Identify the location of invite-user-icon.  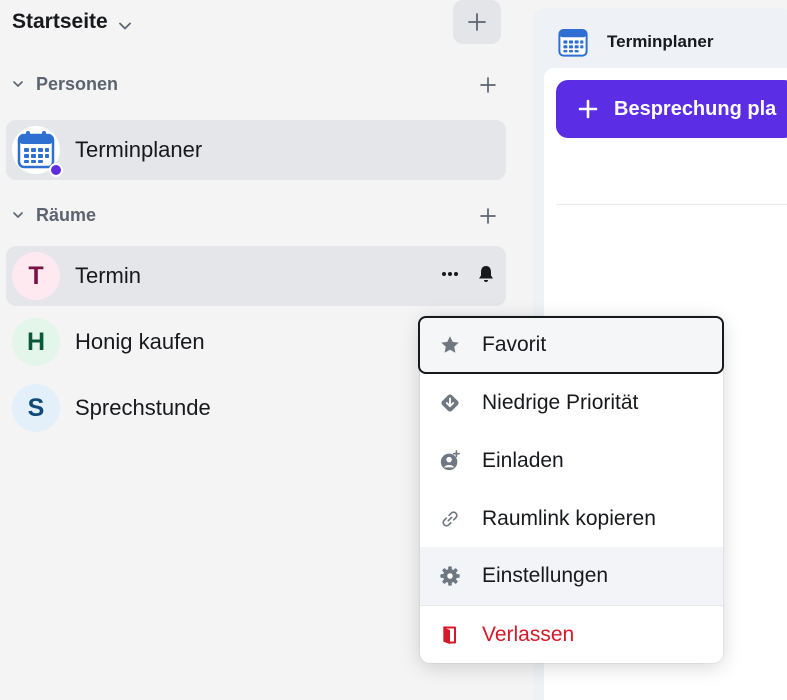
(450, 461).